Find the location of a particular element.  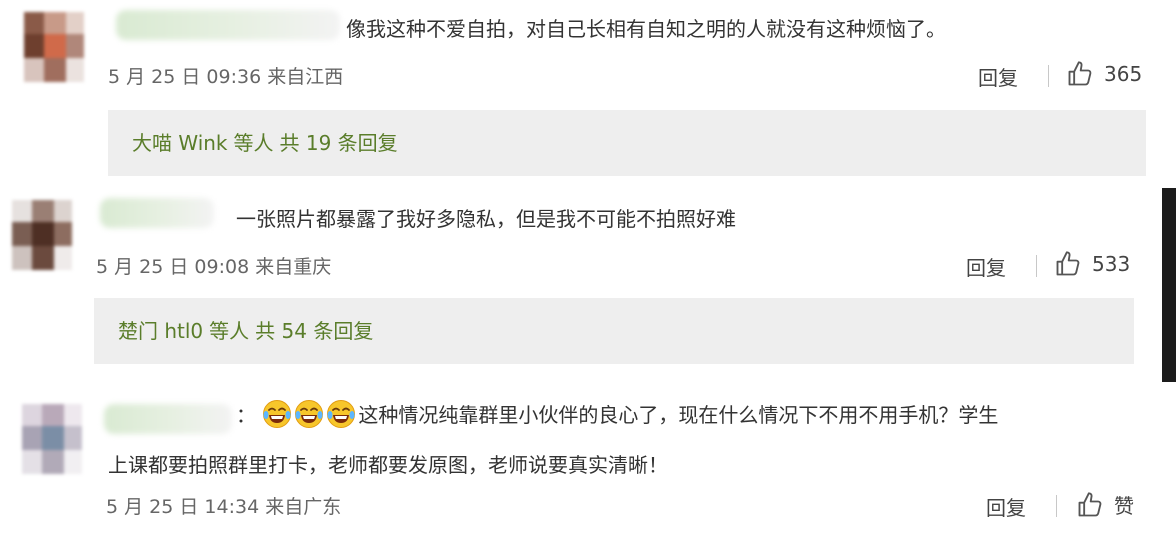

thread-names: 楚门 htl0 is located at coordinates (160, 331).